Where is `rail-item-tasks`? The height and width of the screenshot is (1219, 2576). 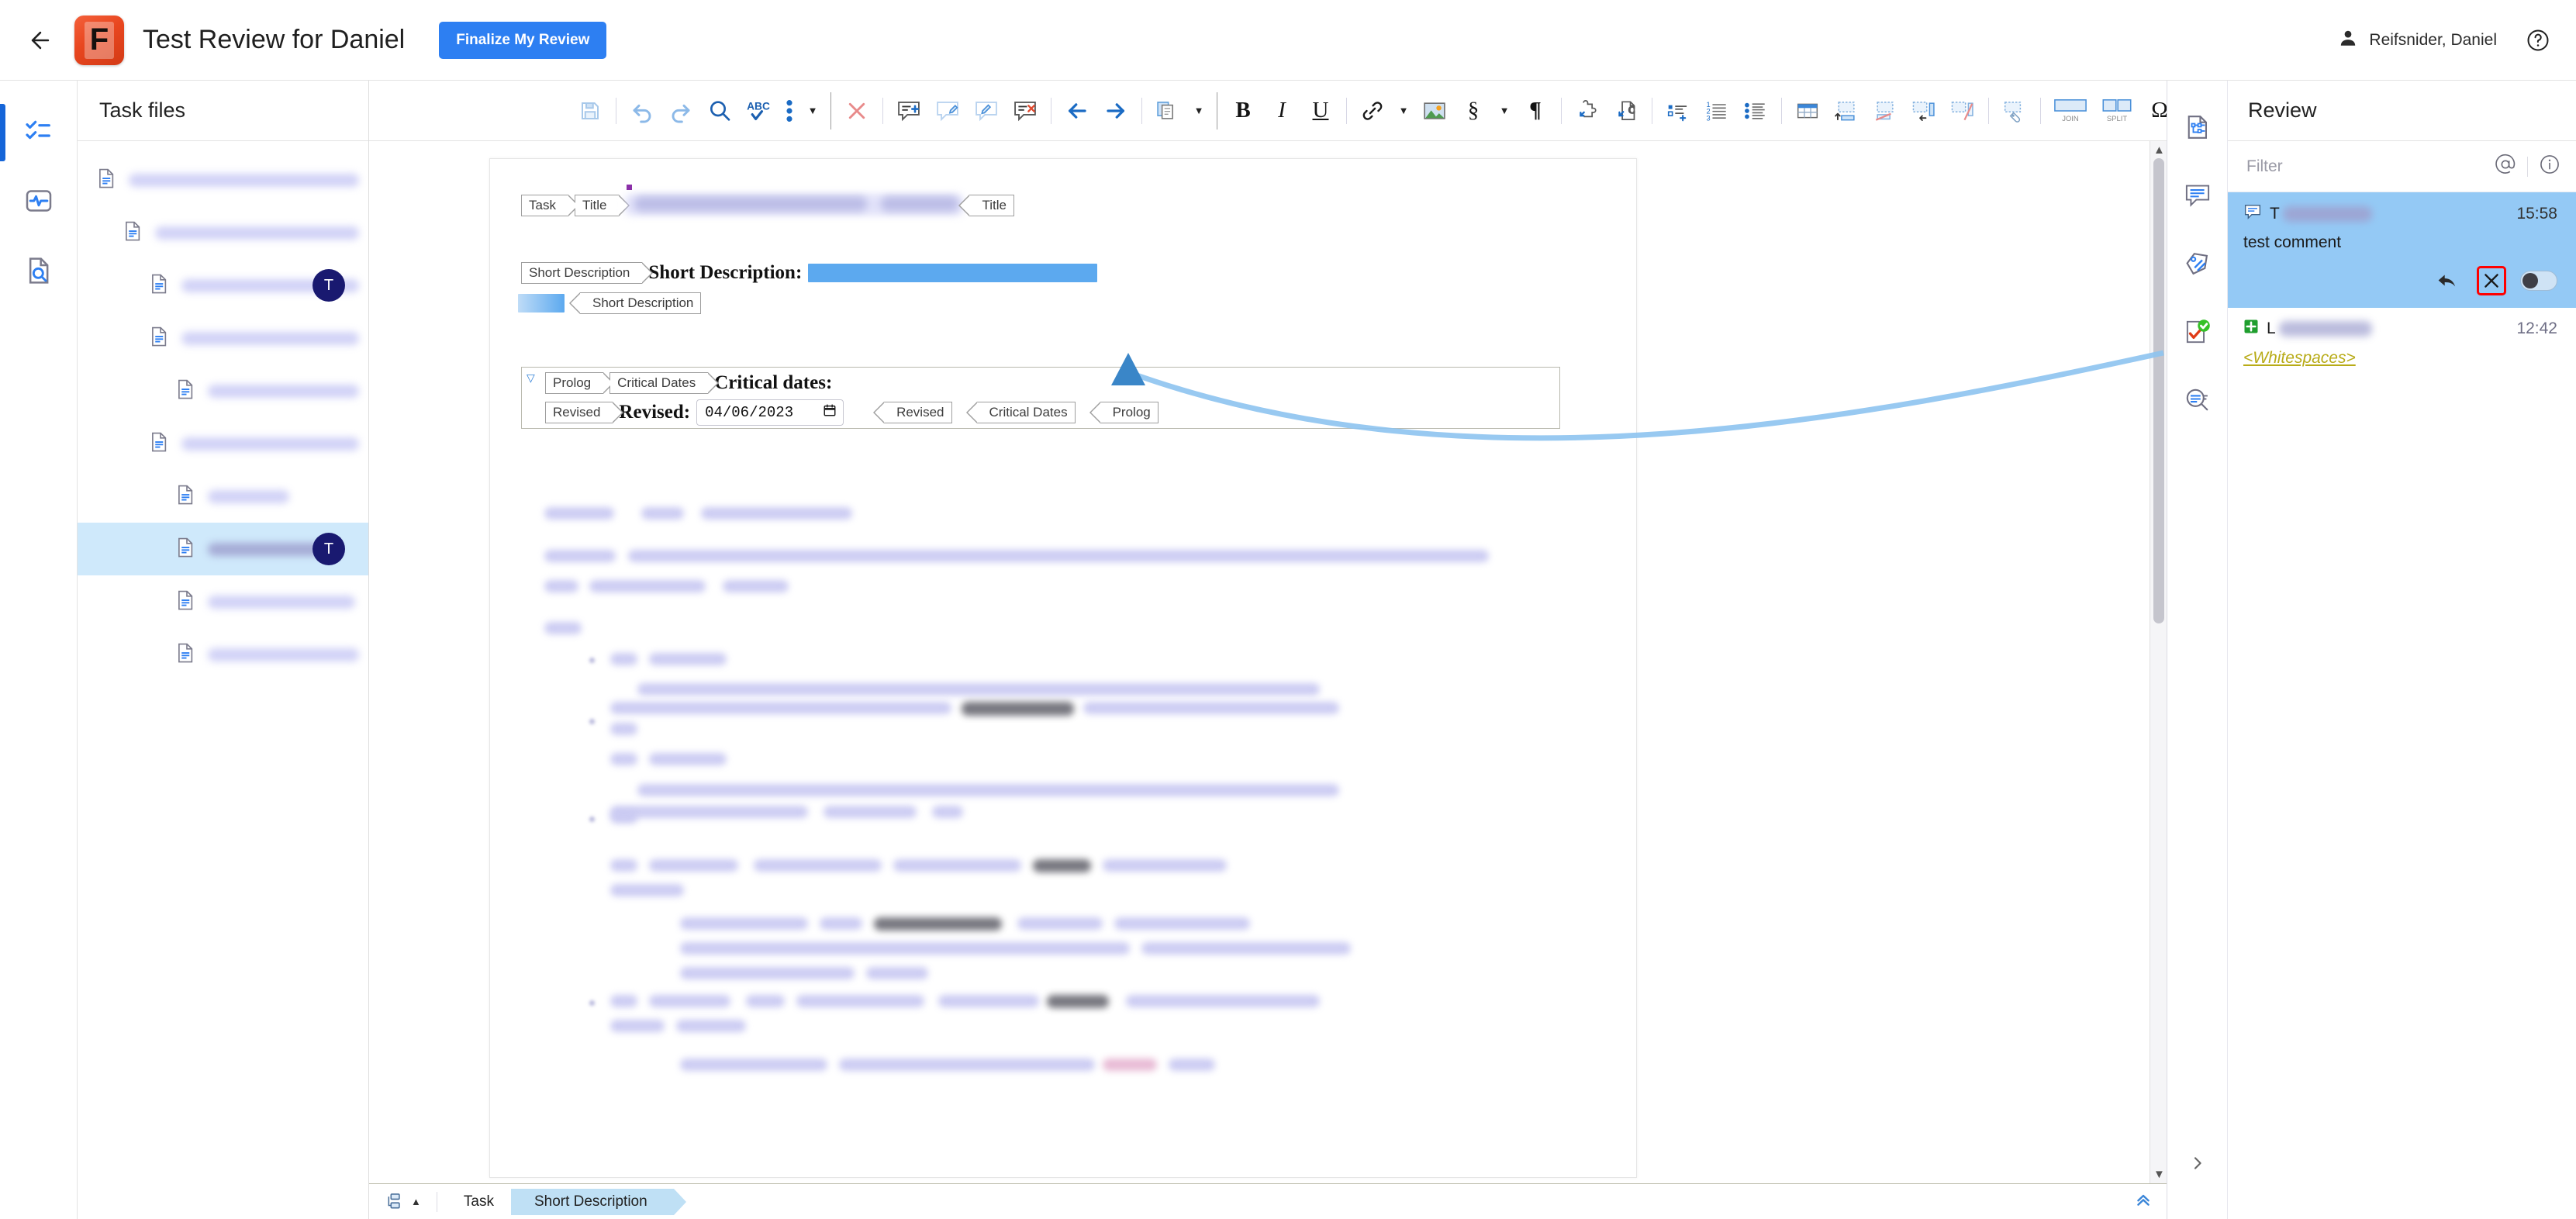 rail-item-tasks is located at coordinates (39, 132).